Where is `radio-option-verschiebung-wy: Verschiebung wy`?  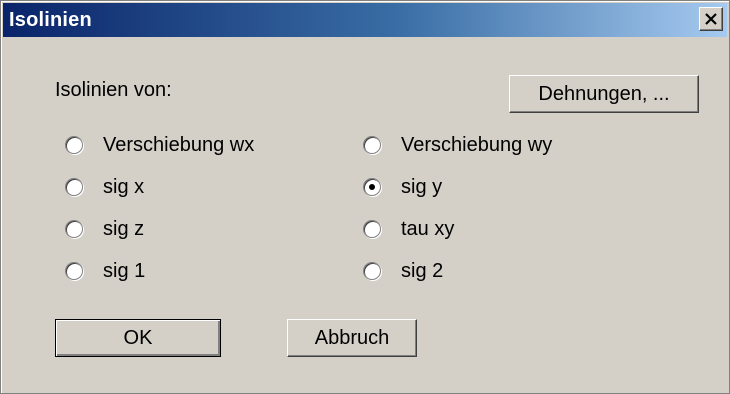 radio-option-verschiebung-wy: Verschiebung wy is located at coordinates (457, 145).